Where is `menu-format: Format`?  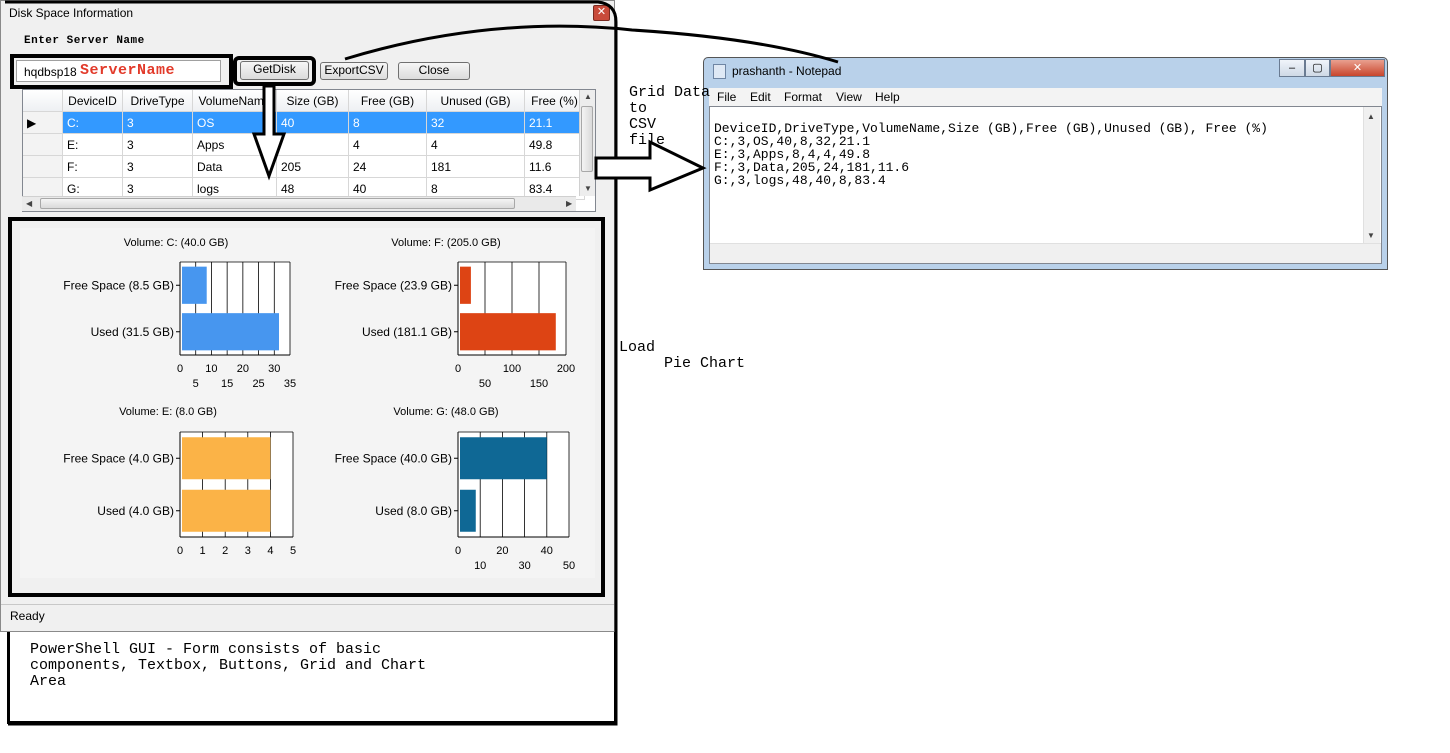 menu-format: Format is located at coordinates (803, 97).